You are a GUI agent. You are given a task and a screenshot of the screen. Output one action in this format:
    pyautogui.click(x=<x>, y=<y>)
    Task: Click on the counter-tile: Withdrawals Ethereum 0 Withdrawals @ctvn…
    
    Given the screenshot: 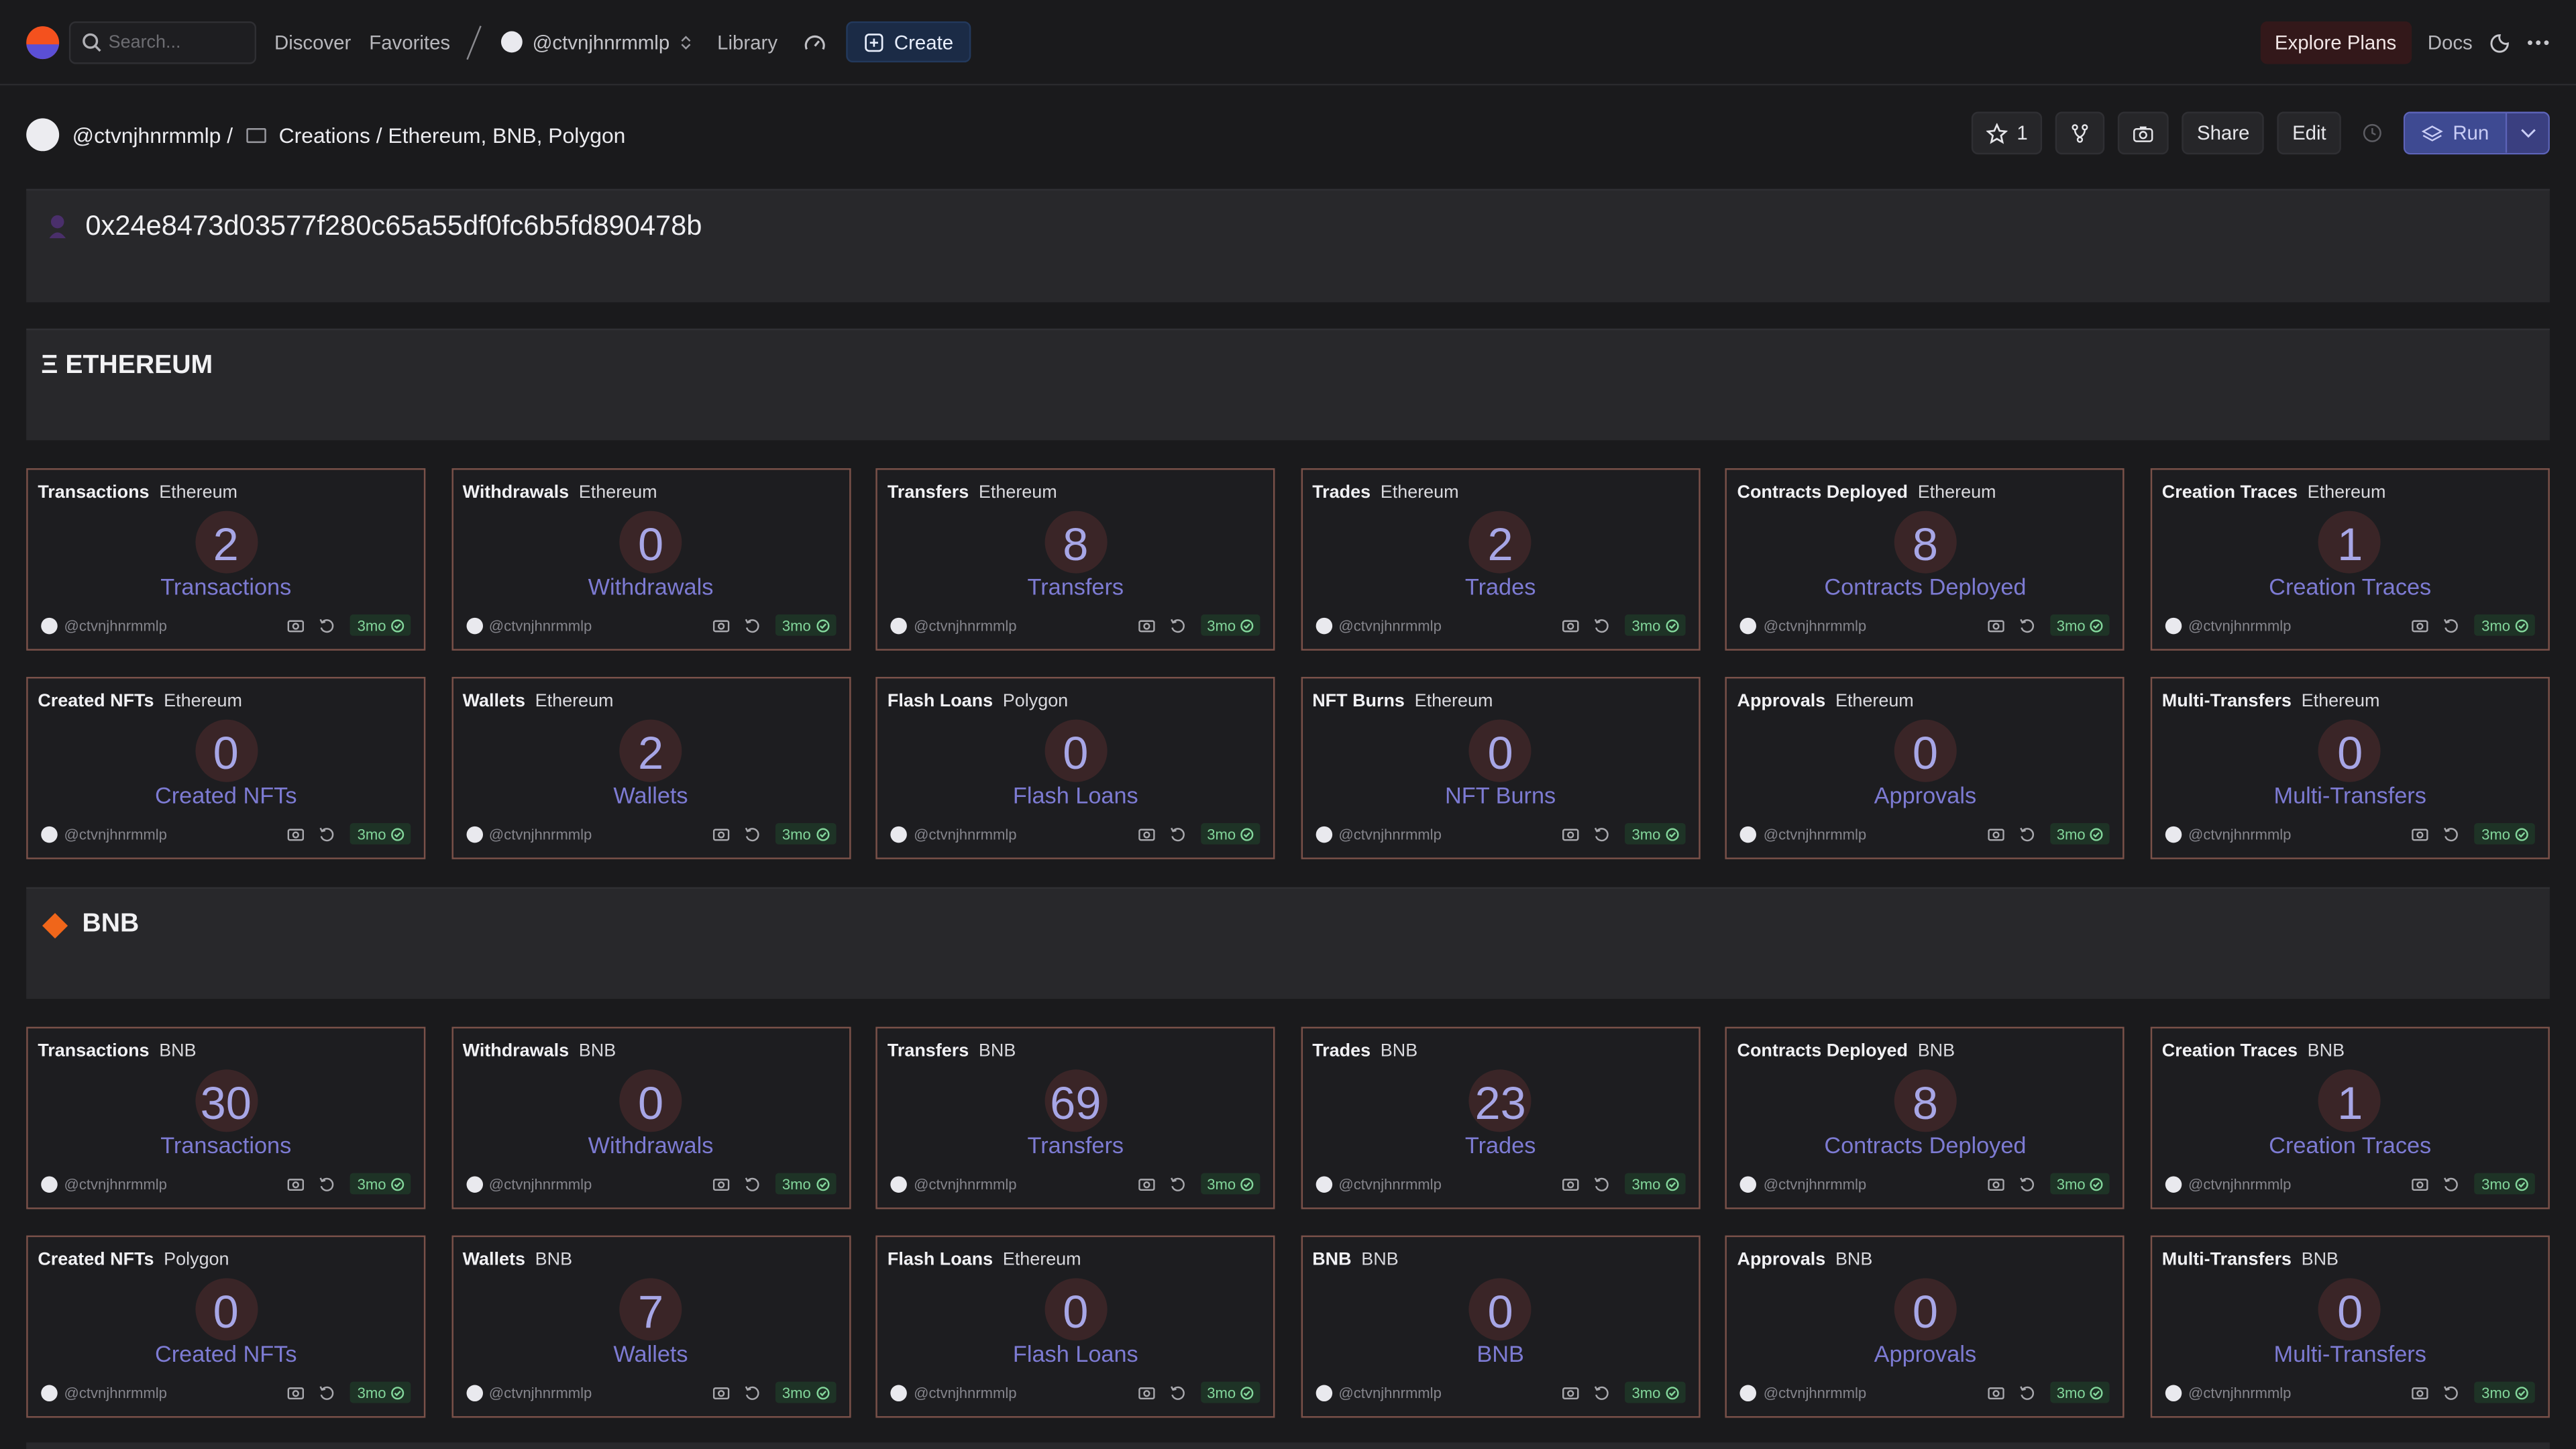 What is the action you would take?
    pyautogui.click(x=651, y=559)
    